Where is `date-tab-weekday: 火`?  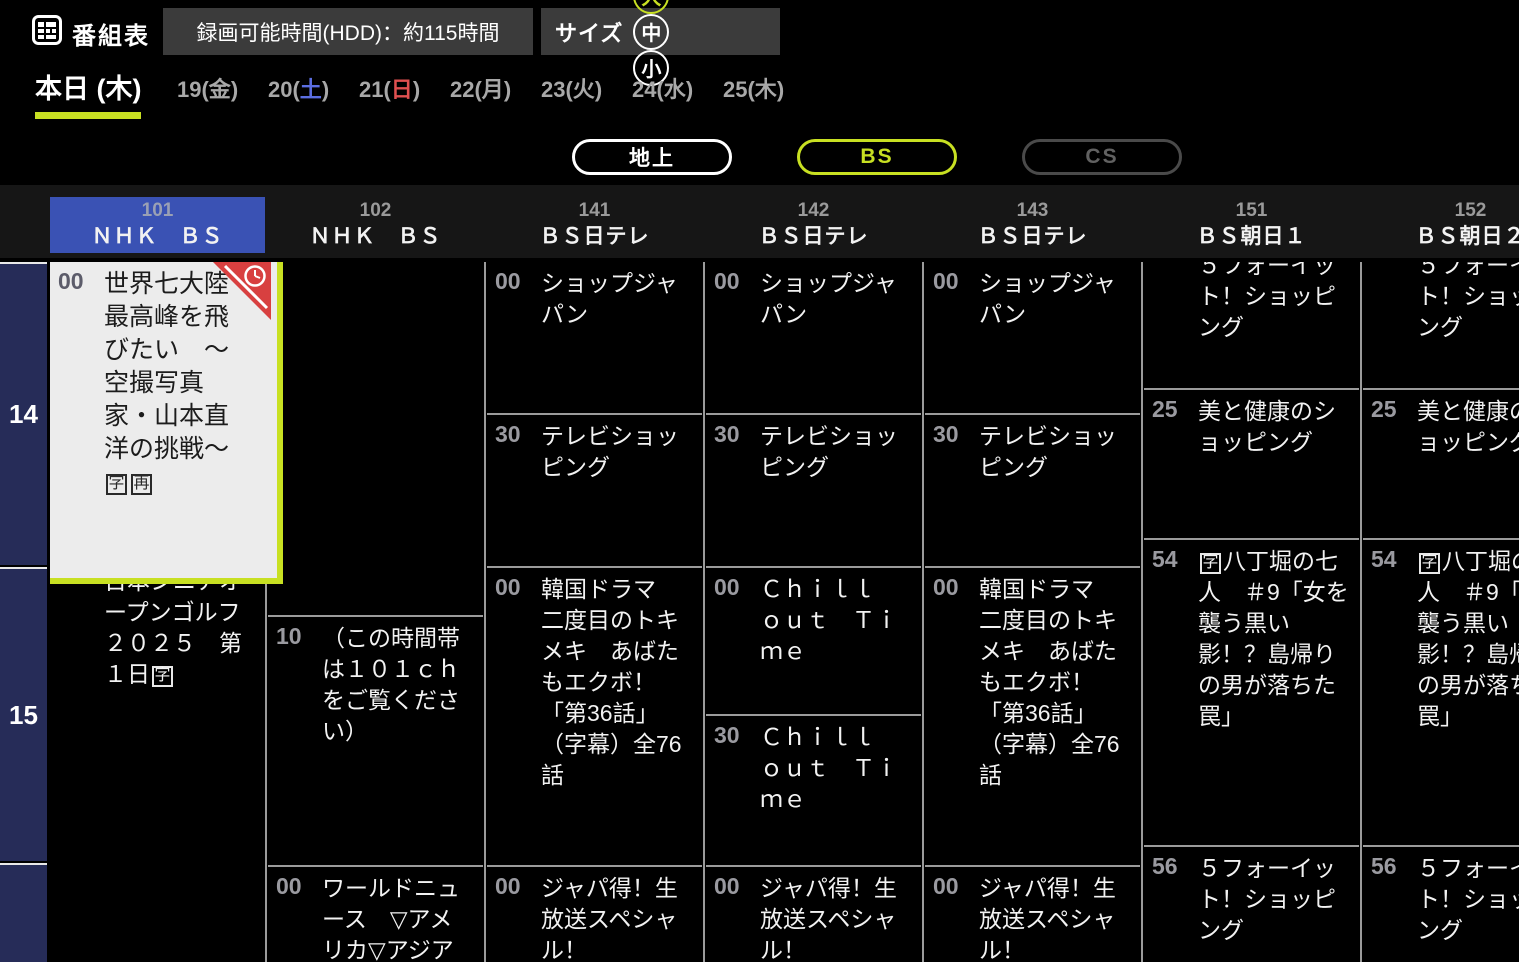
date-tab-weekday: 火 is located at coordinates (583, 89).